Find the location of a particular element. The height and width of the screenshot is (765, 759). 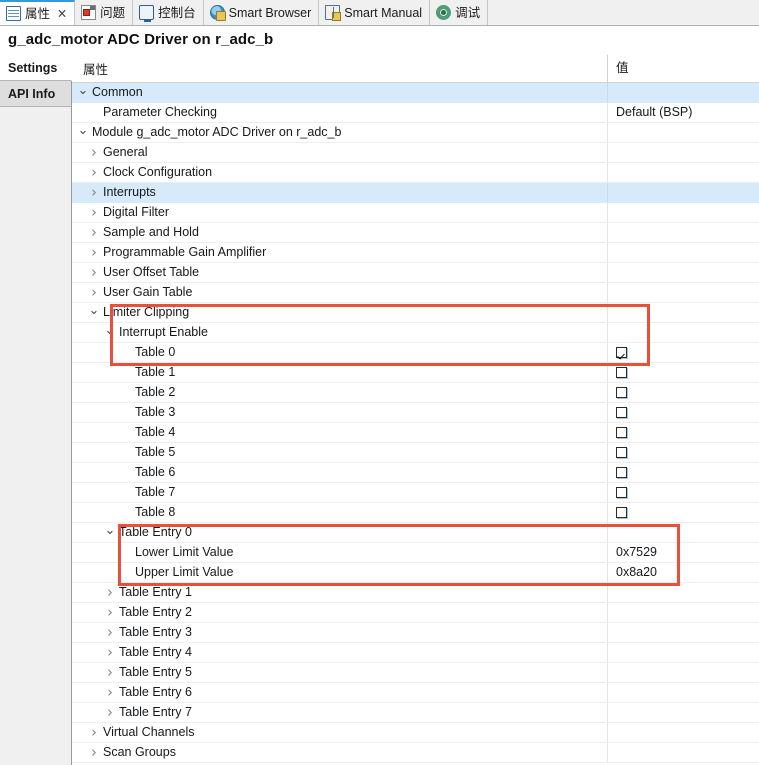

table-row: › Sample and Hold is located at coordinates (415, 233).